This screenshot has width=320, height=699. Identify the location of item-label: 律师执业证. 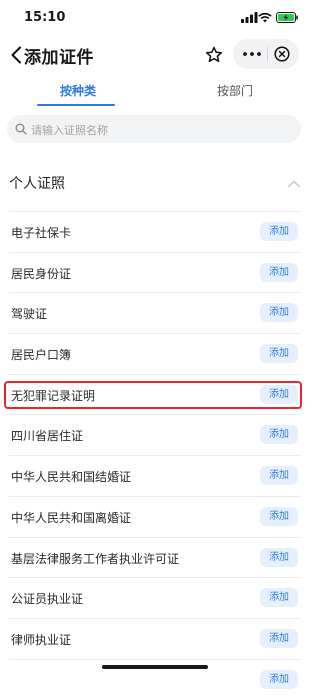
(41, 639).